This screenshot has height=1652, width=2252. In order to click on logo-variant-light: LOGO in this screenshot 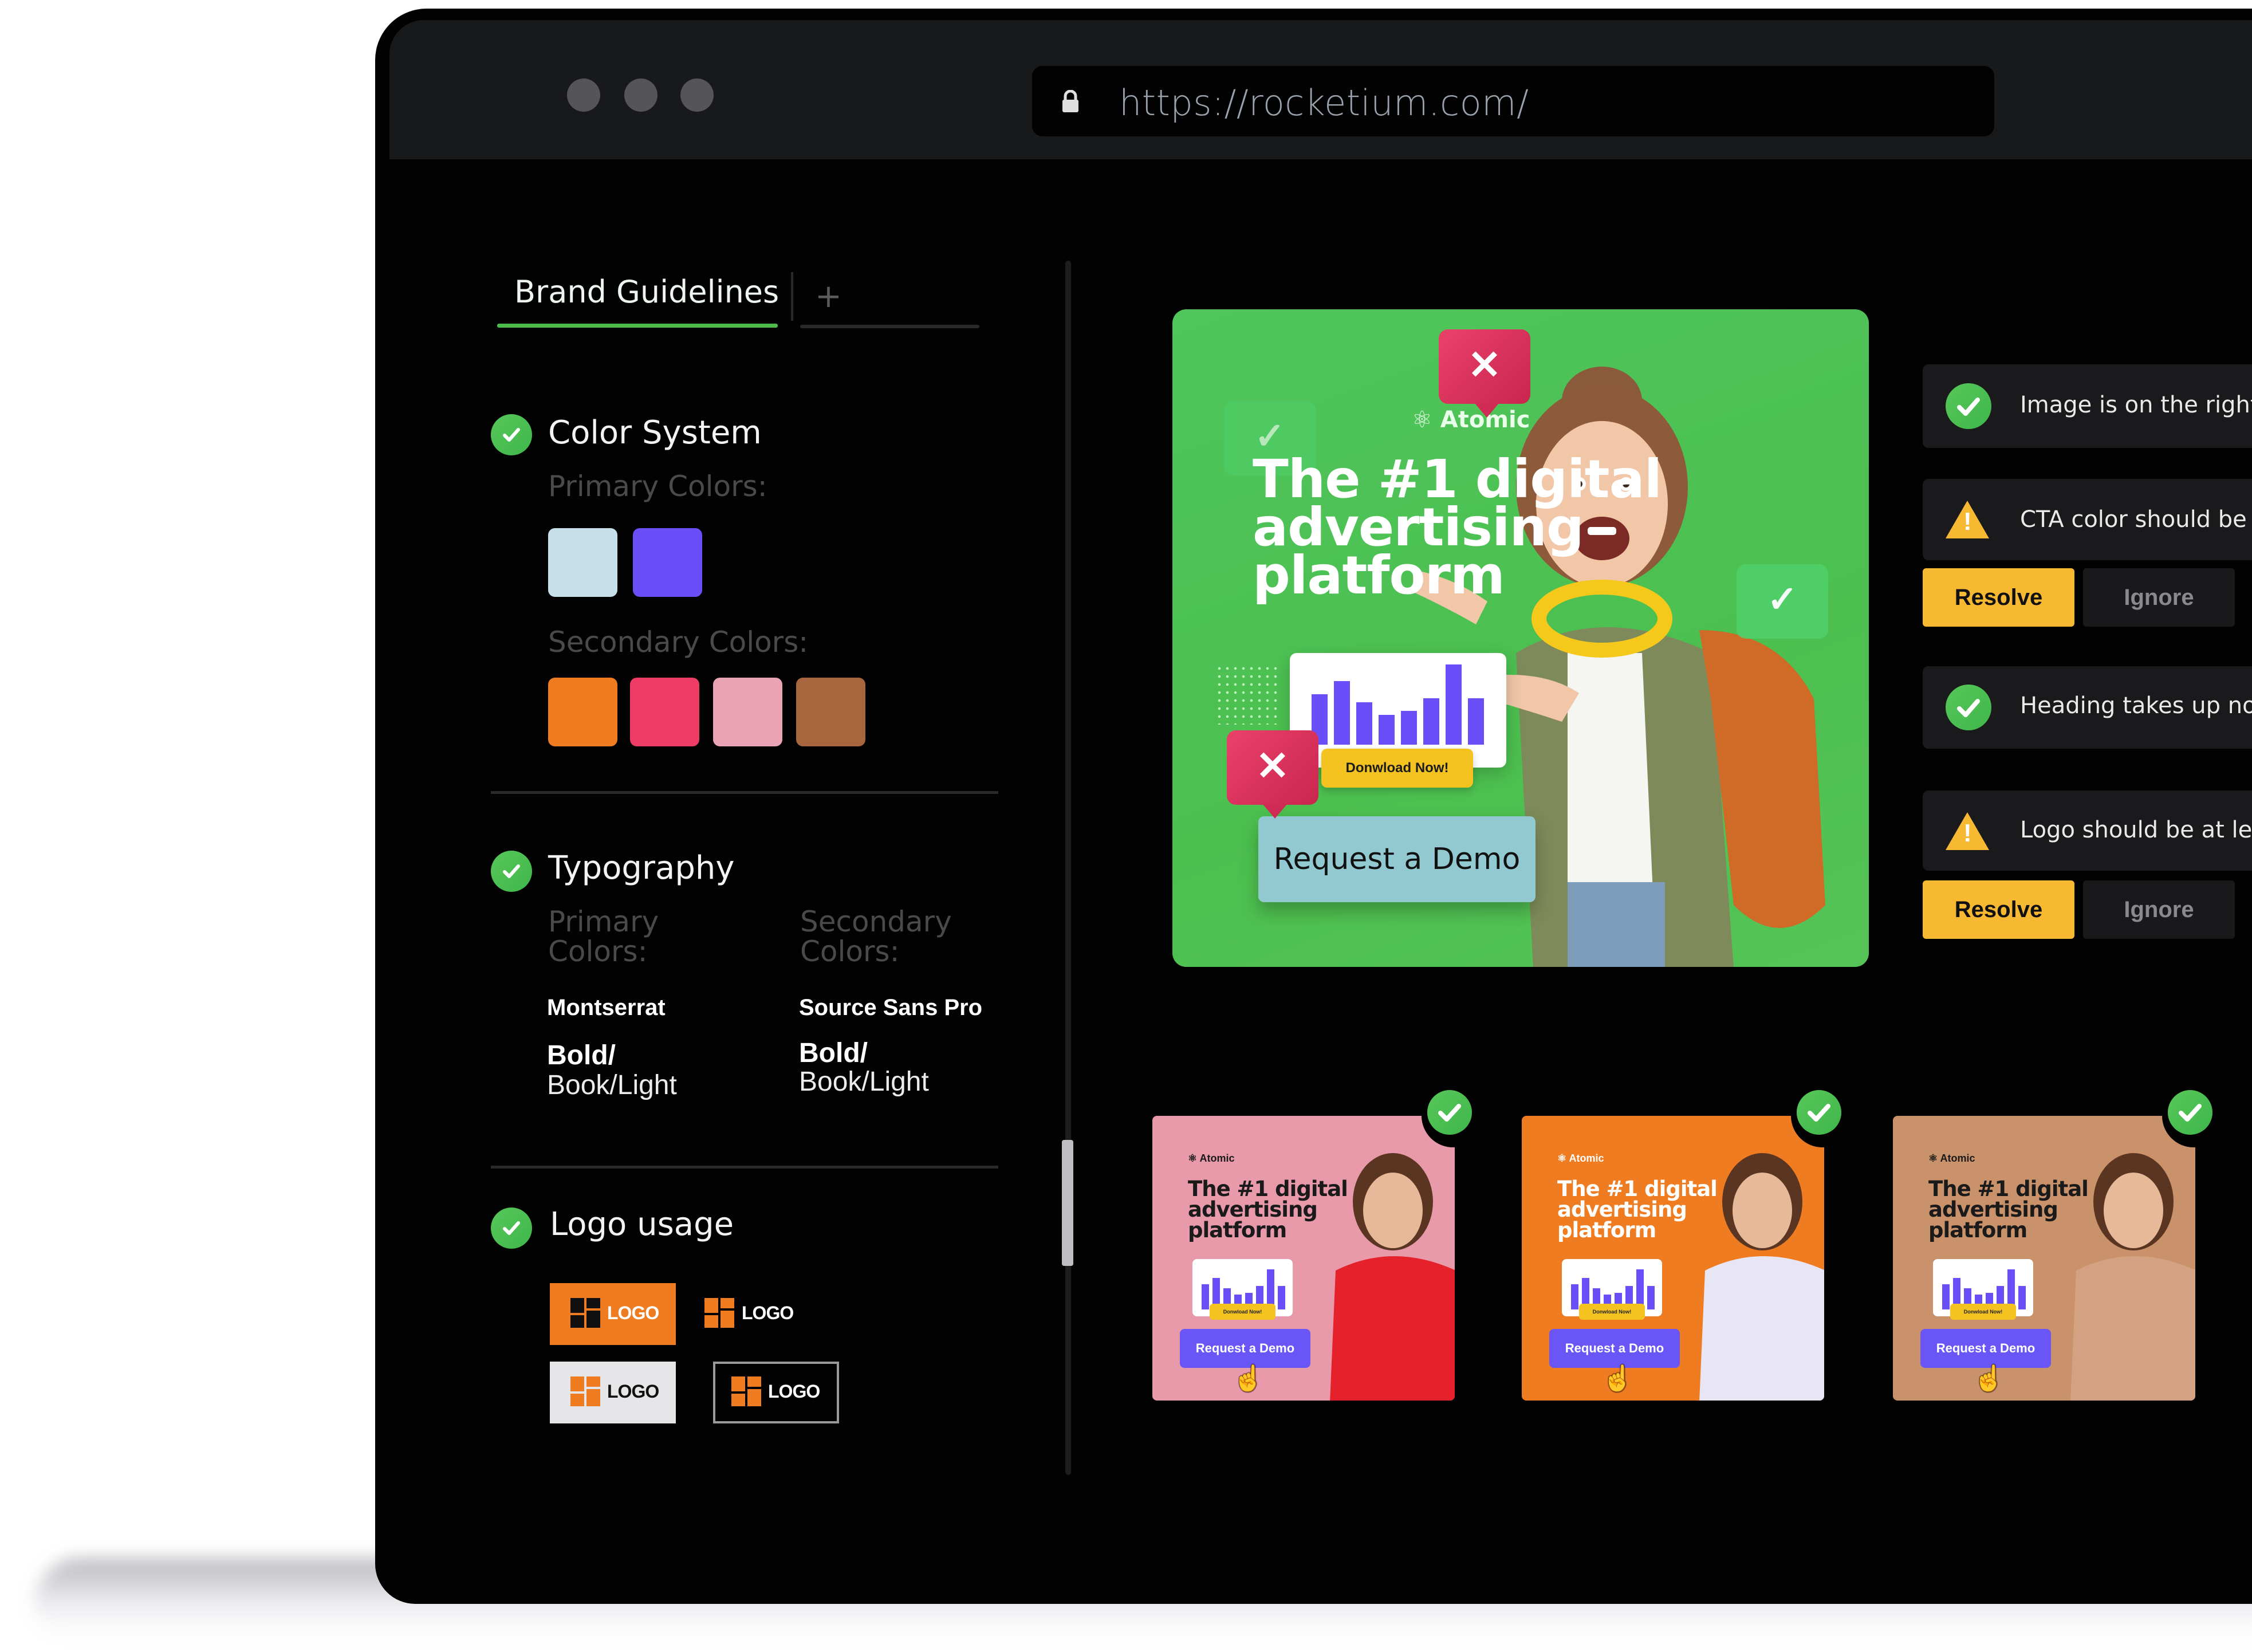, I will do `click(613, 1392)`.